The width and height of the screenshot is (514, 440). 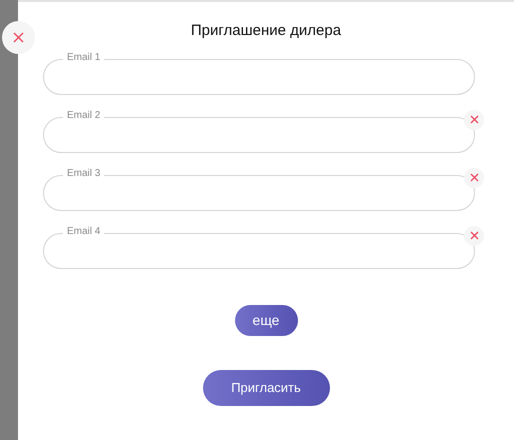 What do you see at coordinates (266, 320) in the screenshot?
I see `more-button: еще` at bounding box center [266, 320].